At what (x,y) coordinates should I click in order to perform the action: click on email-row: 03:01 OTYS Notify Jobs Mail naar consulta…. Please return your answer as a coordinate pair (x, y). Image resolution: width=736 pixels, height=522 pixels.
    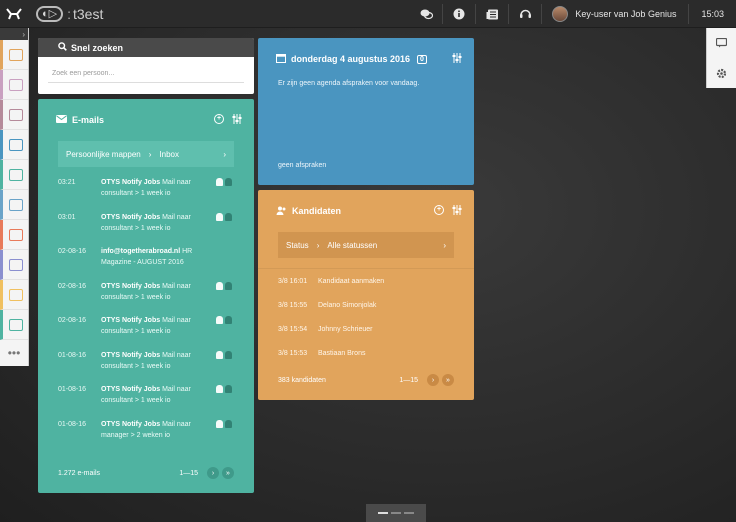
    Looking at the image, I should click on (146, 229).